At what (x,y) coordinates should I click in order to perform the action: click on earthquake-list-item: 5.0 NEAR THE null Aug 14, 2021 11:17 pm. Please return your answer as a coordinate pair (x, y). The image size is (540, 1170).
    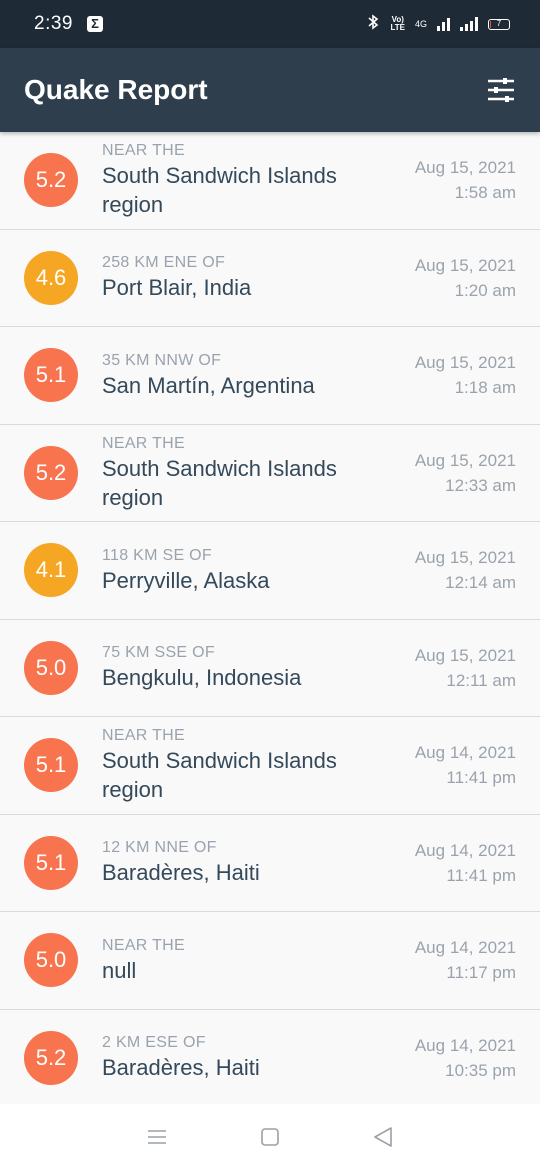
    Looking at the image, I should click on (270, 961).